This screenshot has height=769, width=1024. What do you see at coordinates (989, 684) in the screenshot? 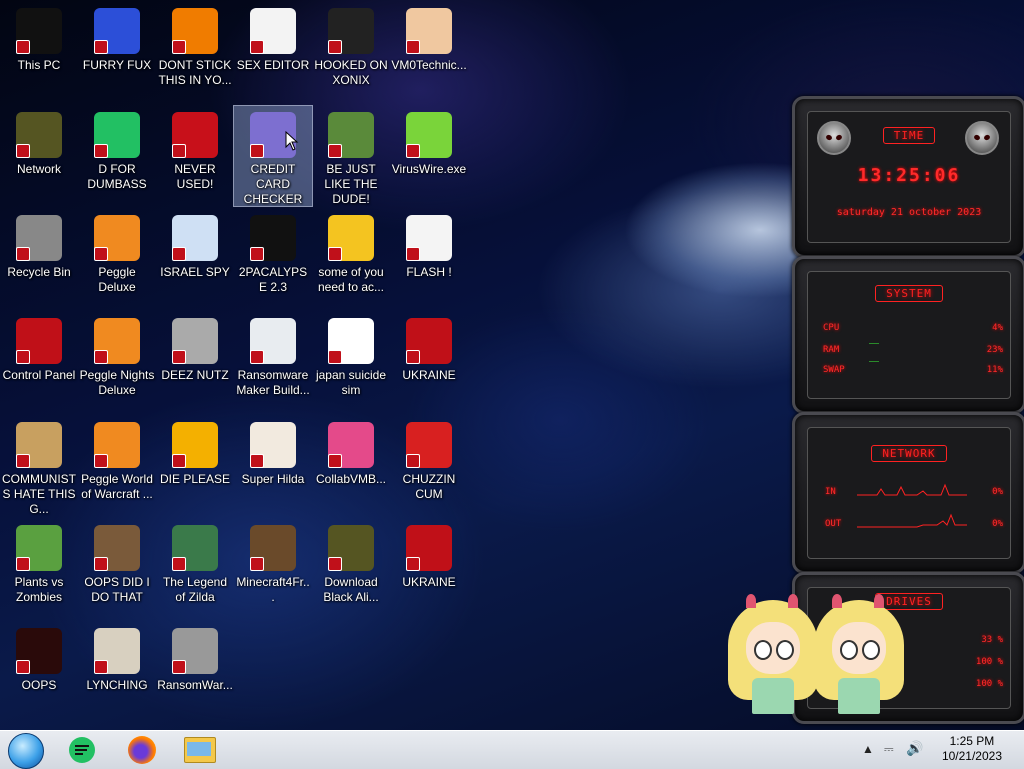
I see `drive-3-value: 100 %` at bounding box center [989, 684].